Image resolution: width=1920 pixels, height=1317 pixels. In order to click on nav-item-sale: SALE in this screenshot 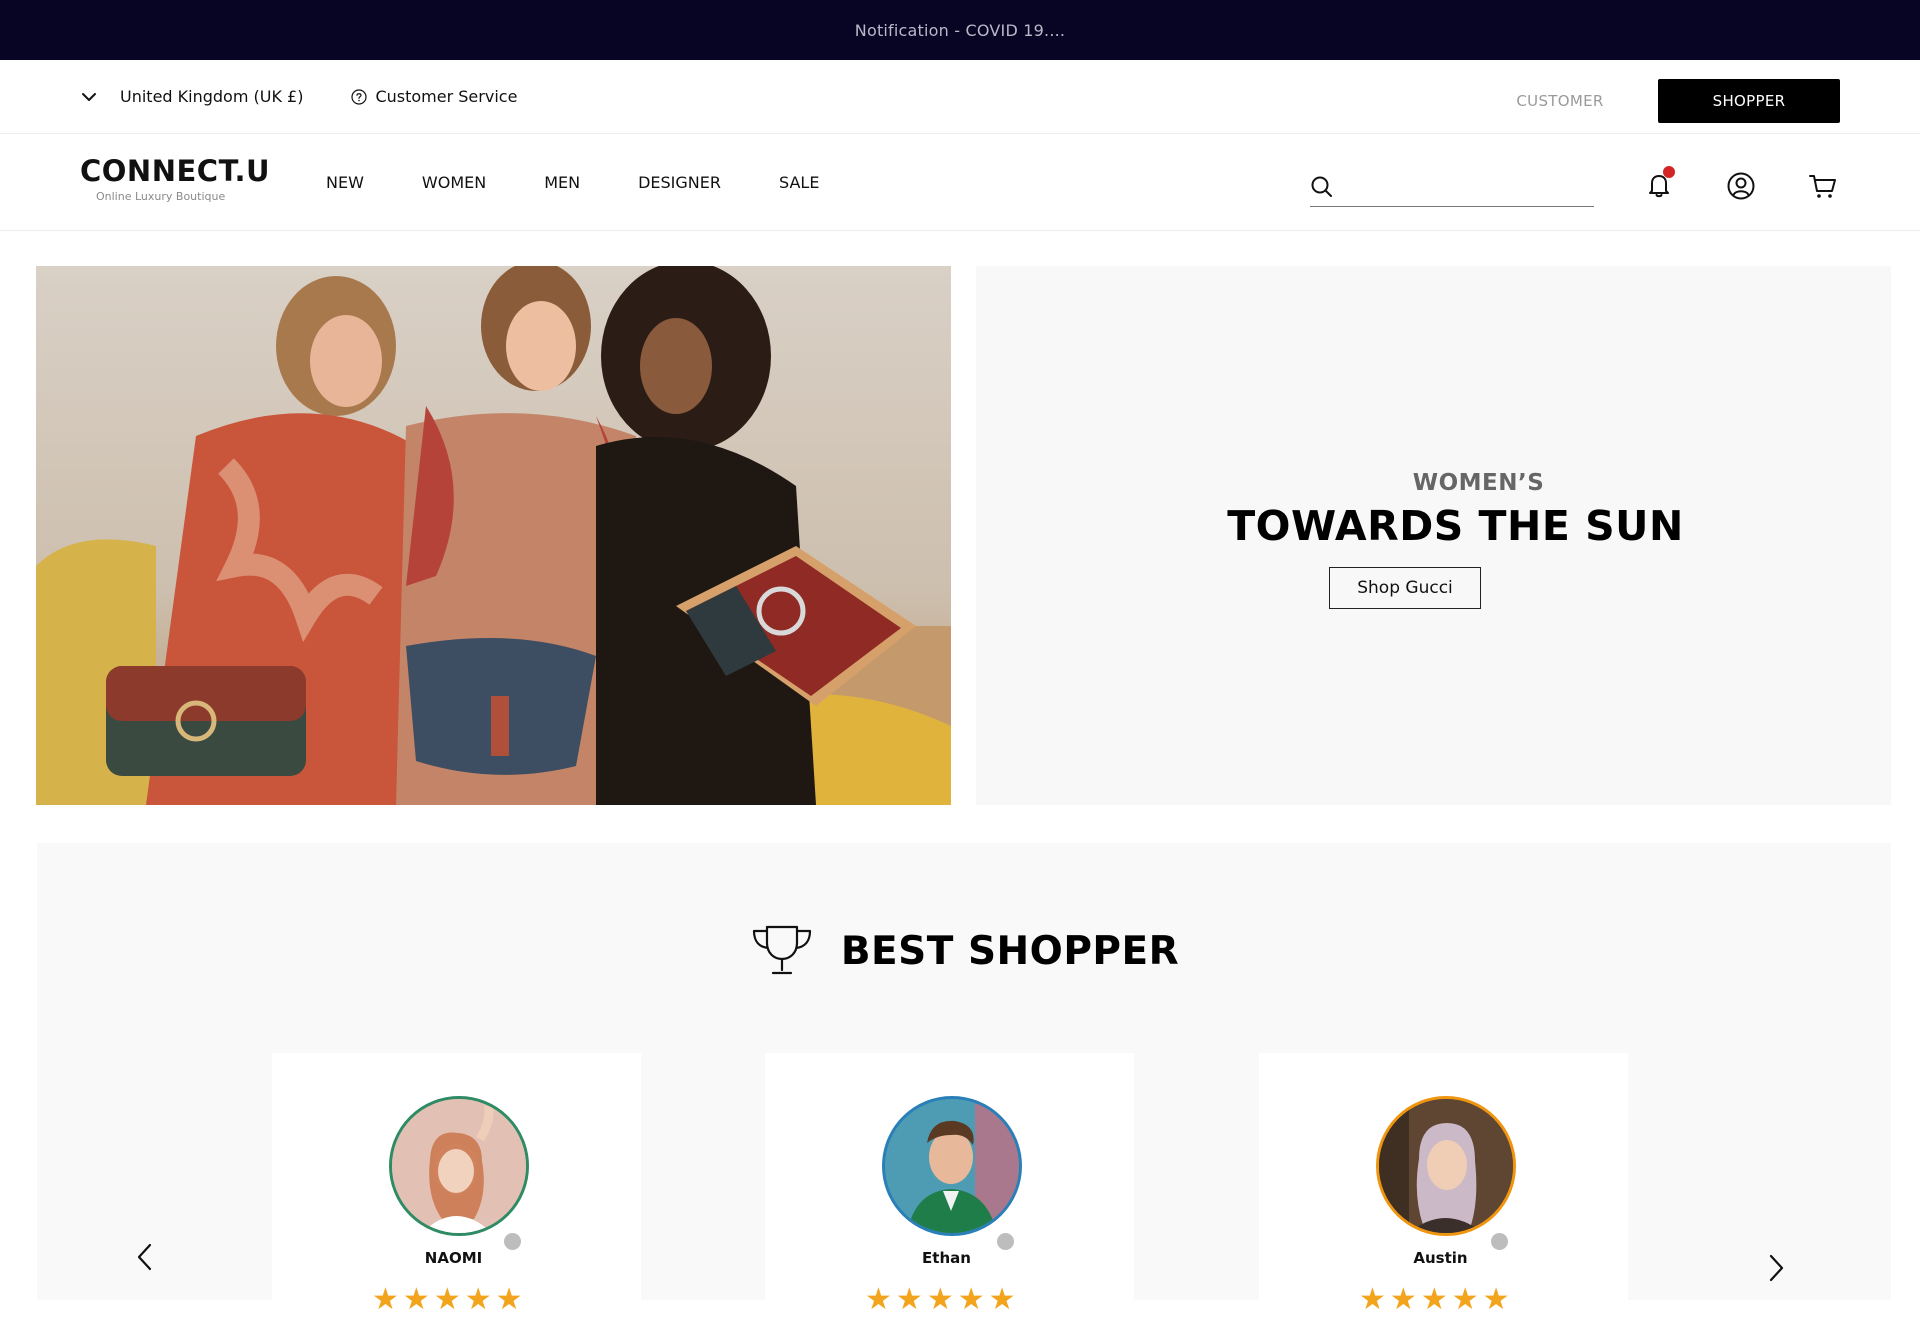, I will do `click(799, 182)`.